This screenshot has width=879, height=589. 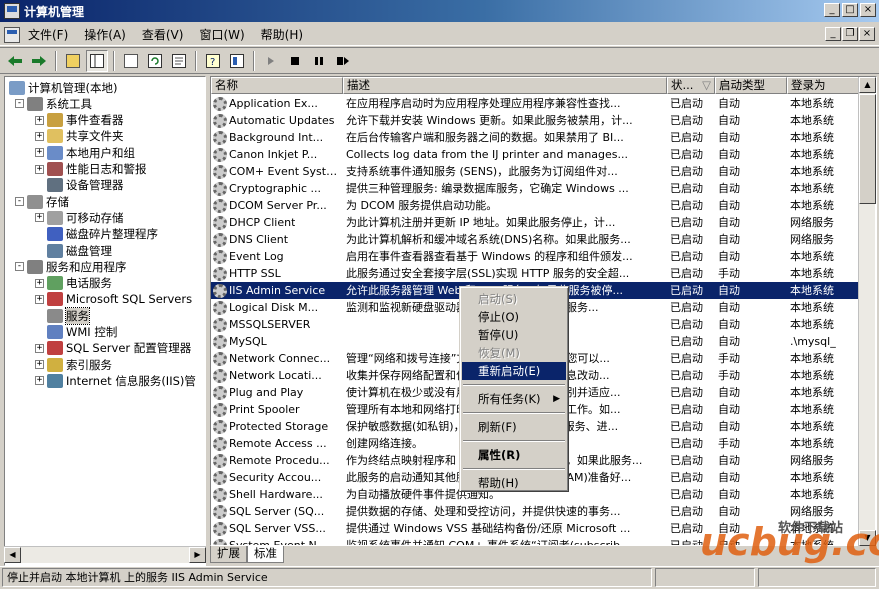 What do you see at coordinates (163, 35) in the screenshot?
I see `menu-view: 查看(V)` at bounding box center [163, 35].